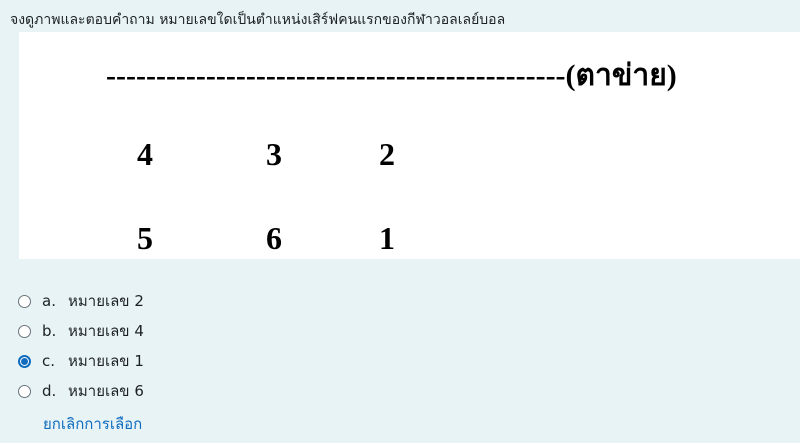 The width and height of the screenshot is (800, 443). Describe the element at coordinates (387, 154) in the screenshot. I see `position-front-right: 2` at that location.